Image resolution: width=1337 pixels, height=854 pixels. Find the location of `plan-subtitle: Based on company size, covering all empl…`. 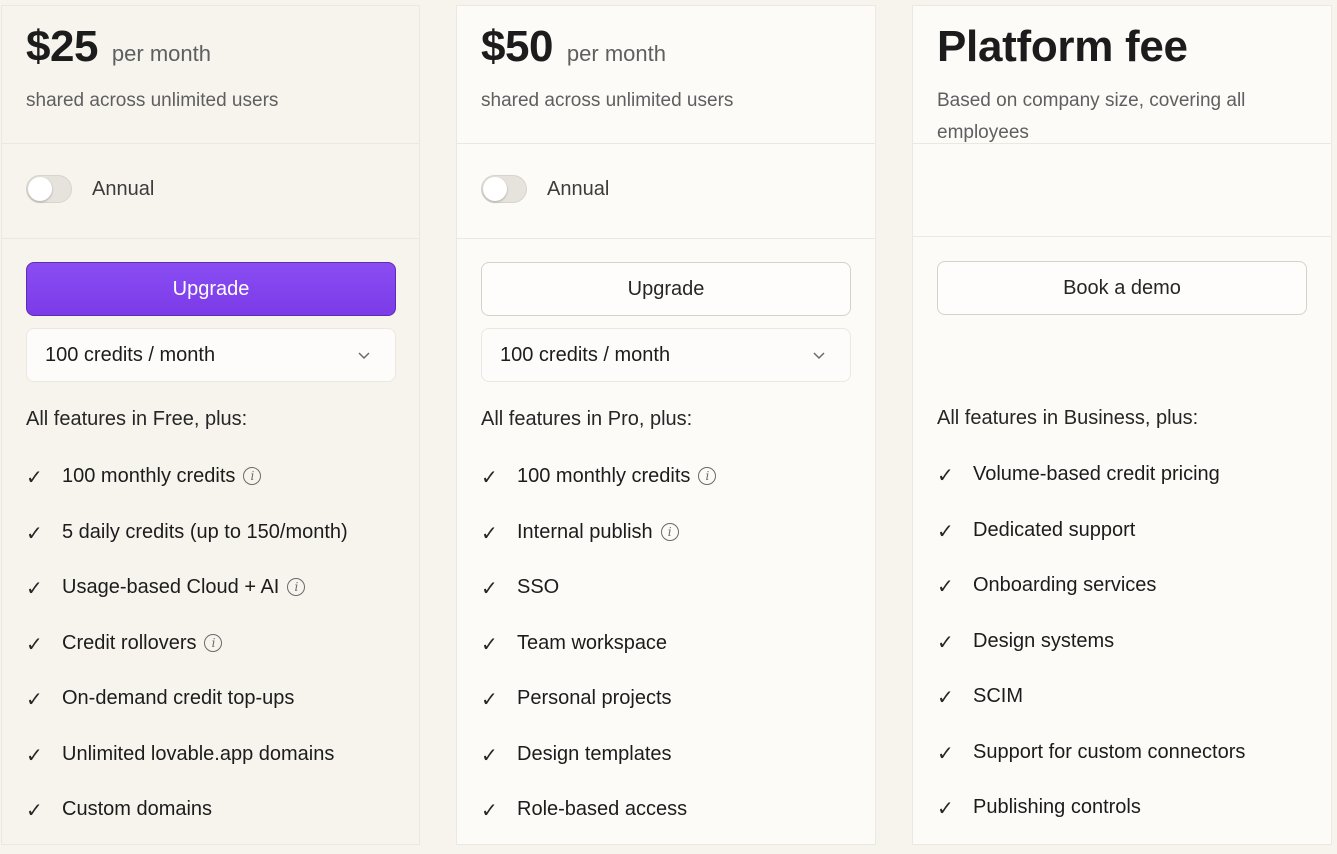

plan-subtitle: Based on company size, covering all empl… is located at coordinates (1091, 116).